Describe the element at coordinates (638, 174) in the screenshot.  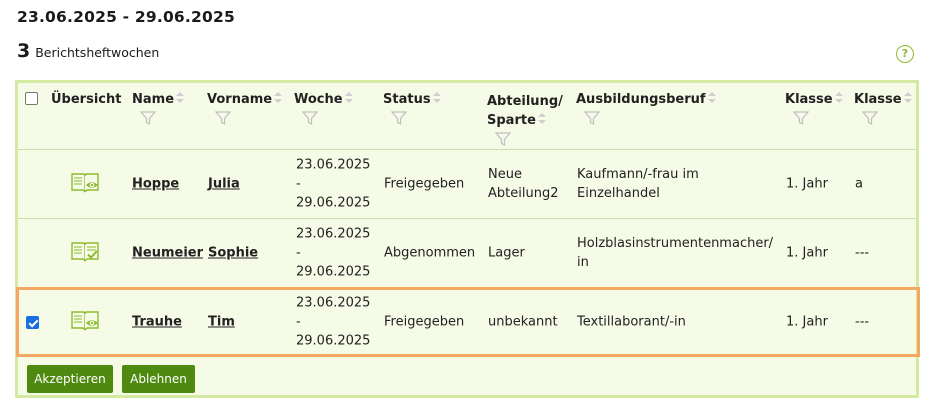
I see `row-beruf-line-1: Kaufmann/-frau im` at that location.